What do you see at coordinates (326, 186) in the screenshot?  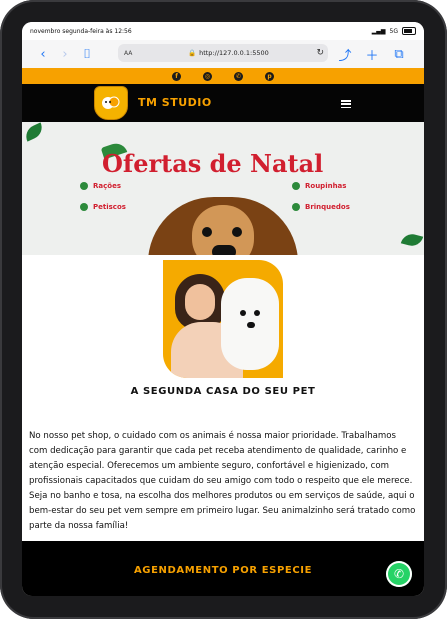 I see `category-label: Roupinhas` at bounding box center [326, 186].